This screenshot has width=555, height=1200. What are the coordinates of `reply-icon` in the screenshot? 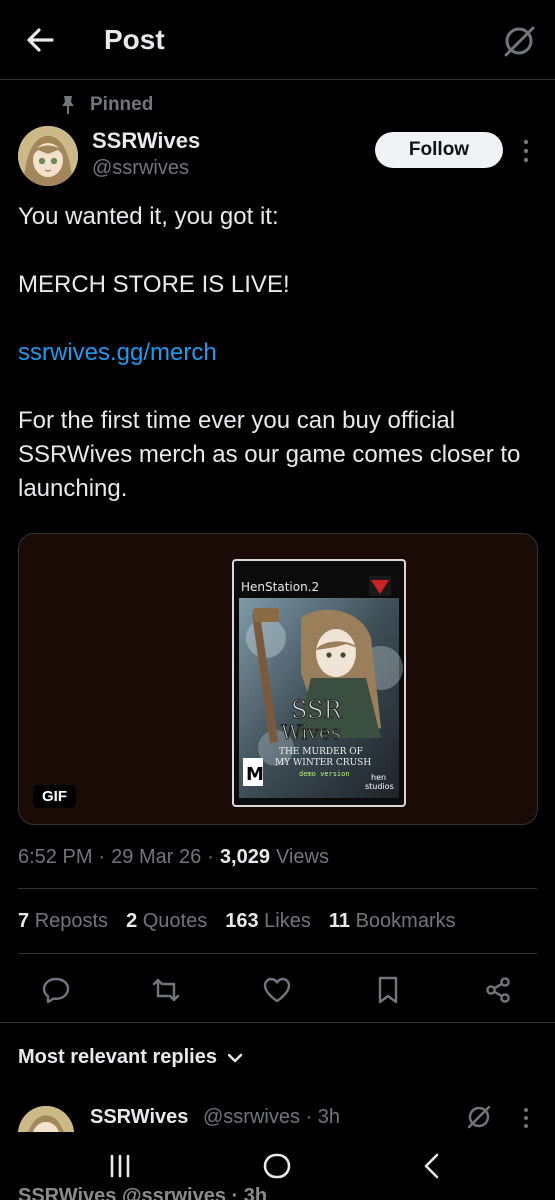 It's located at (56, 990).